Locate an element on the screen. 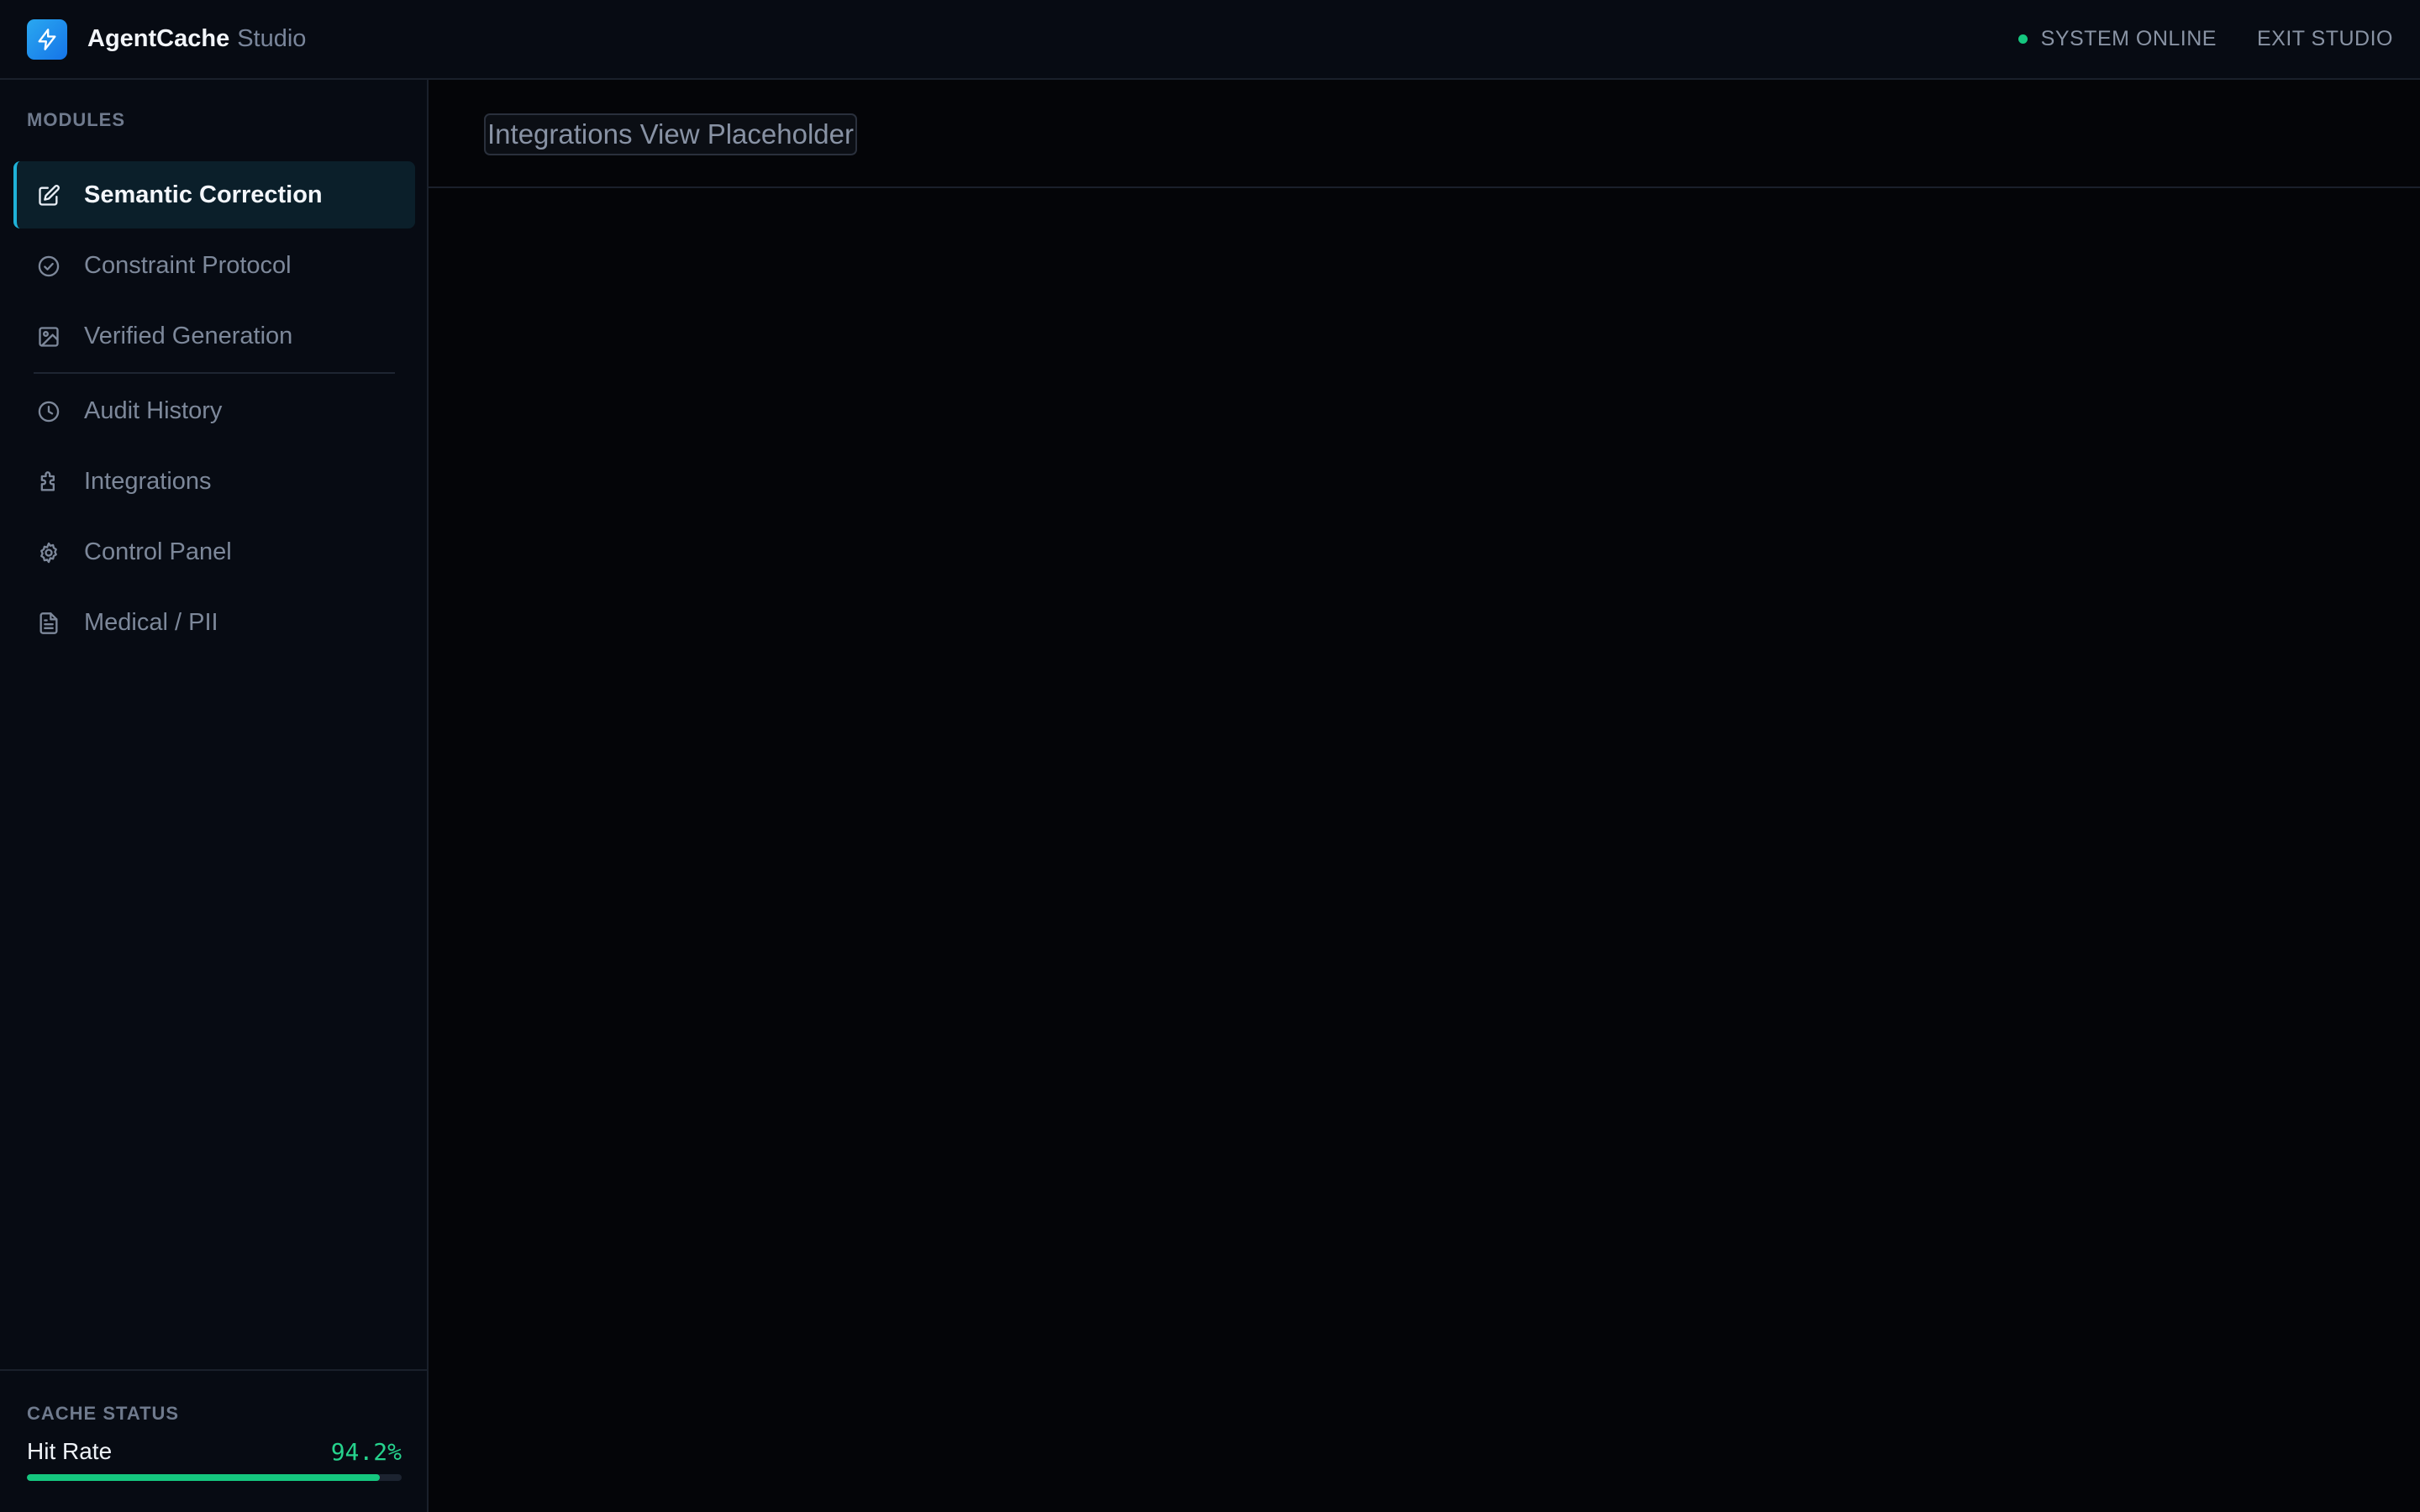  sidebar-item-label: Verified Generation is located at coordinates (188, 335).